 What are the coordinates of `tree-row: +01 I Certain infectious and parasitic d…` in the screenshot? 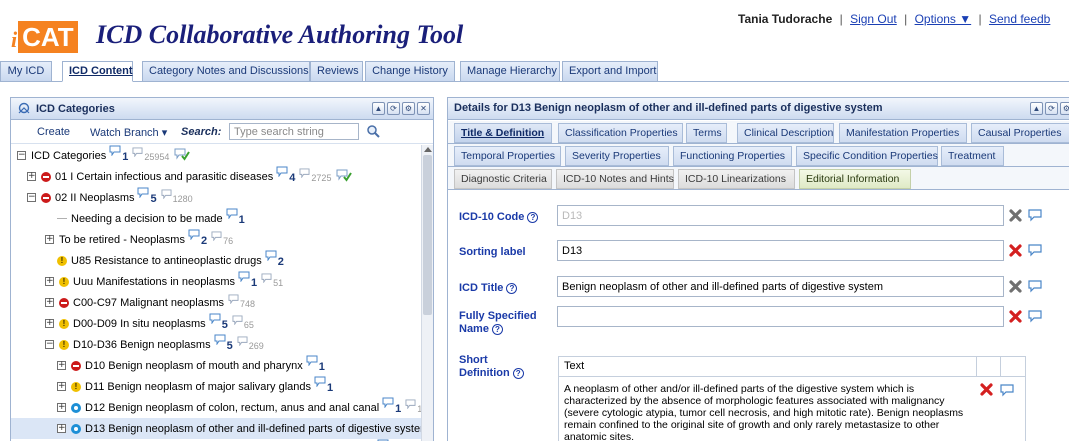 It's located at (216, 176).